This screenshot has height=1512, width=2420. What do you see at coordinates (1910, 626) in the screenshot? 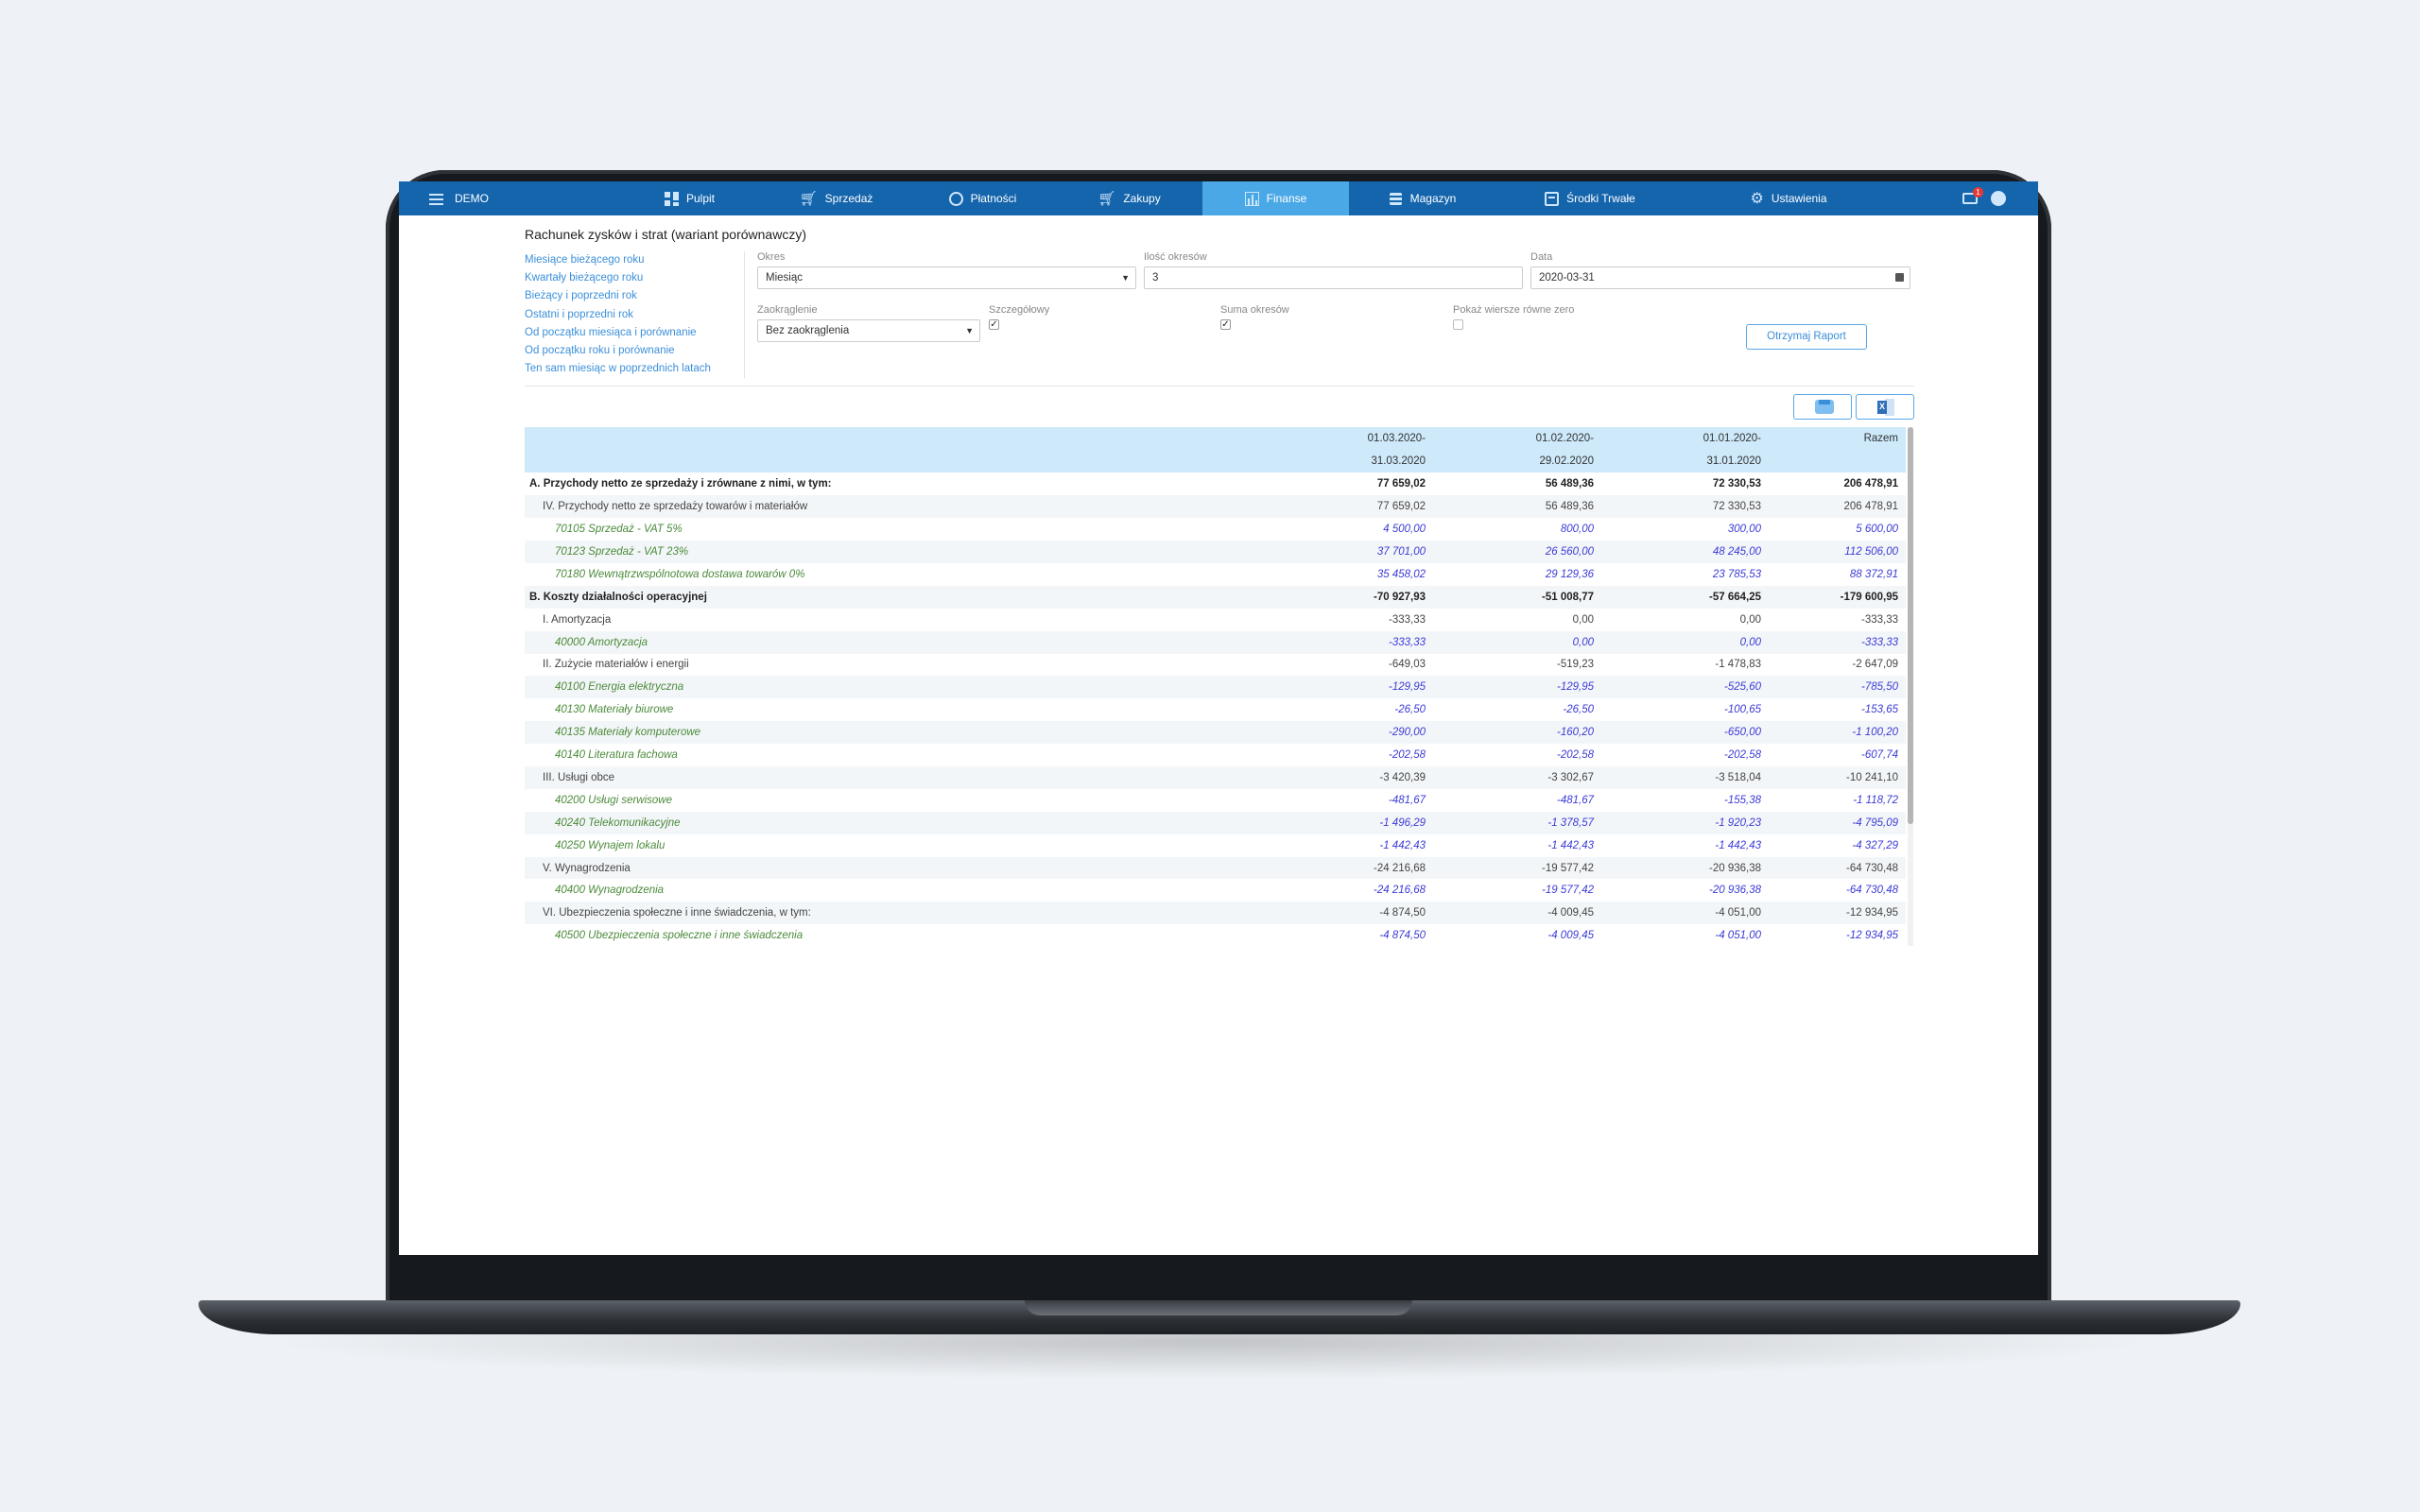
I see `scrollbar-thumb` at bounding box center [1910, 626].